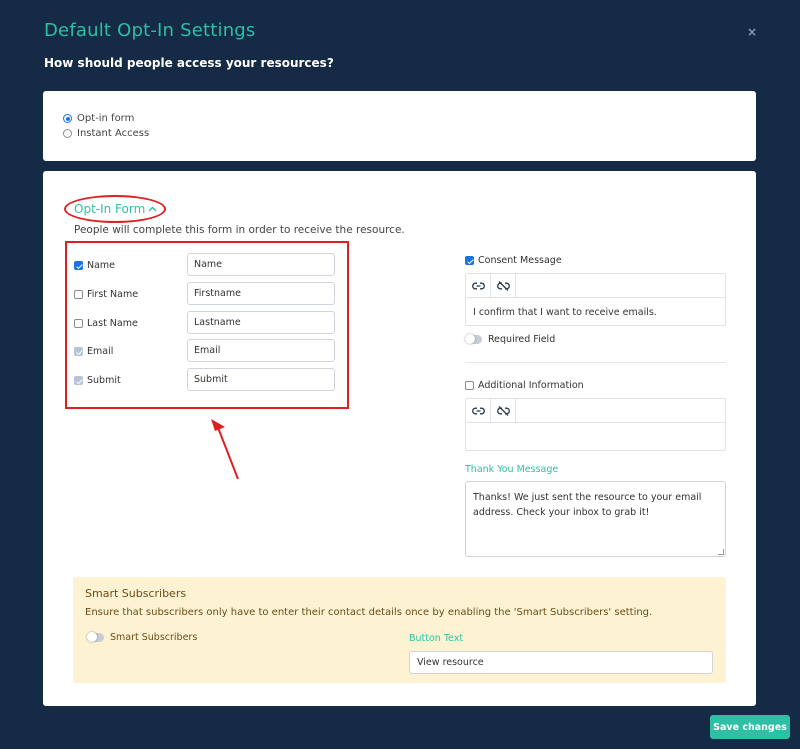  Describe the element at coordinates (152, 209) in the screenshot. I see `chevron-up-icon` at that location.